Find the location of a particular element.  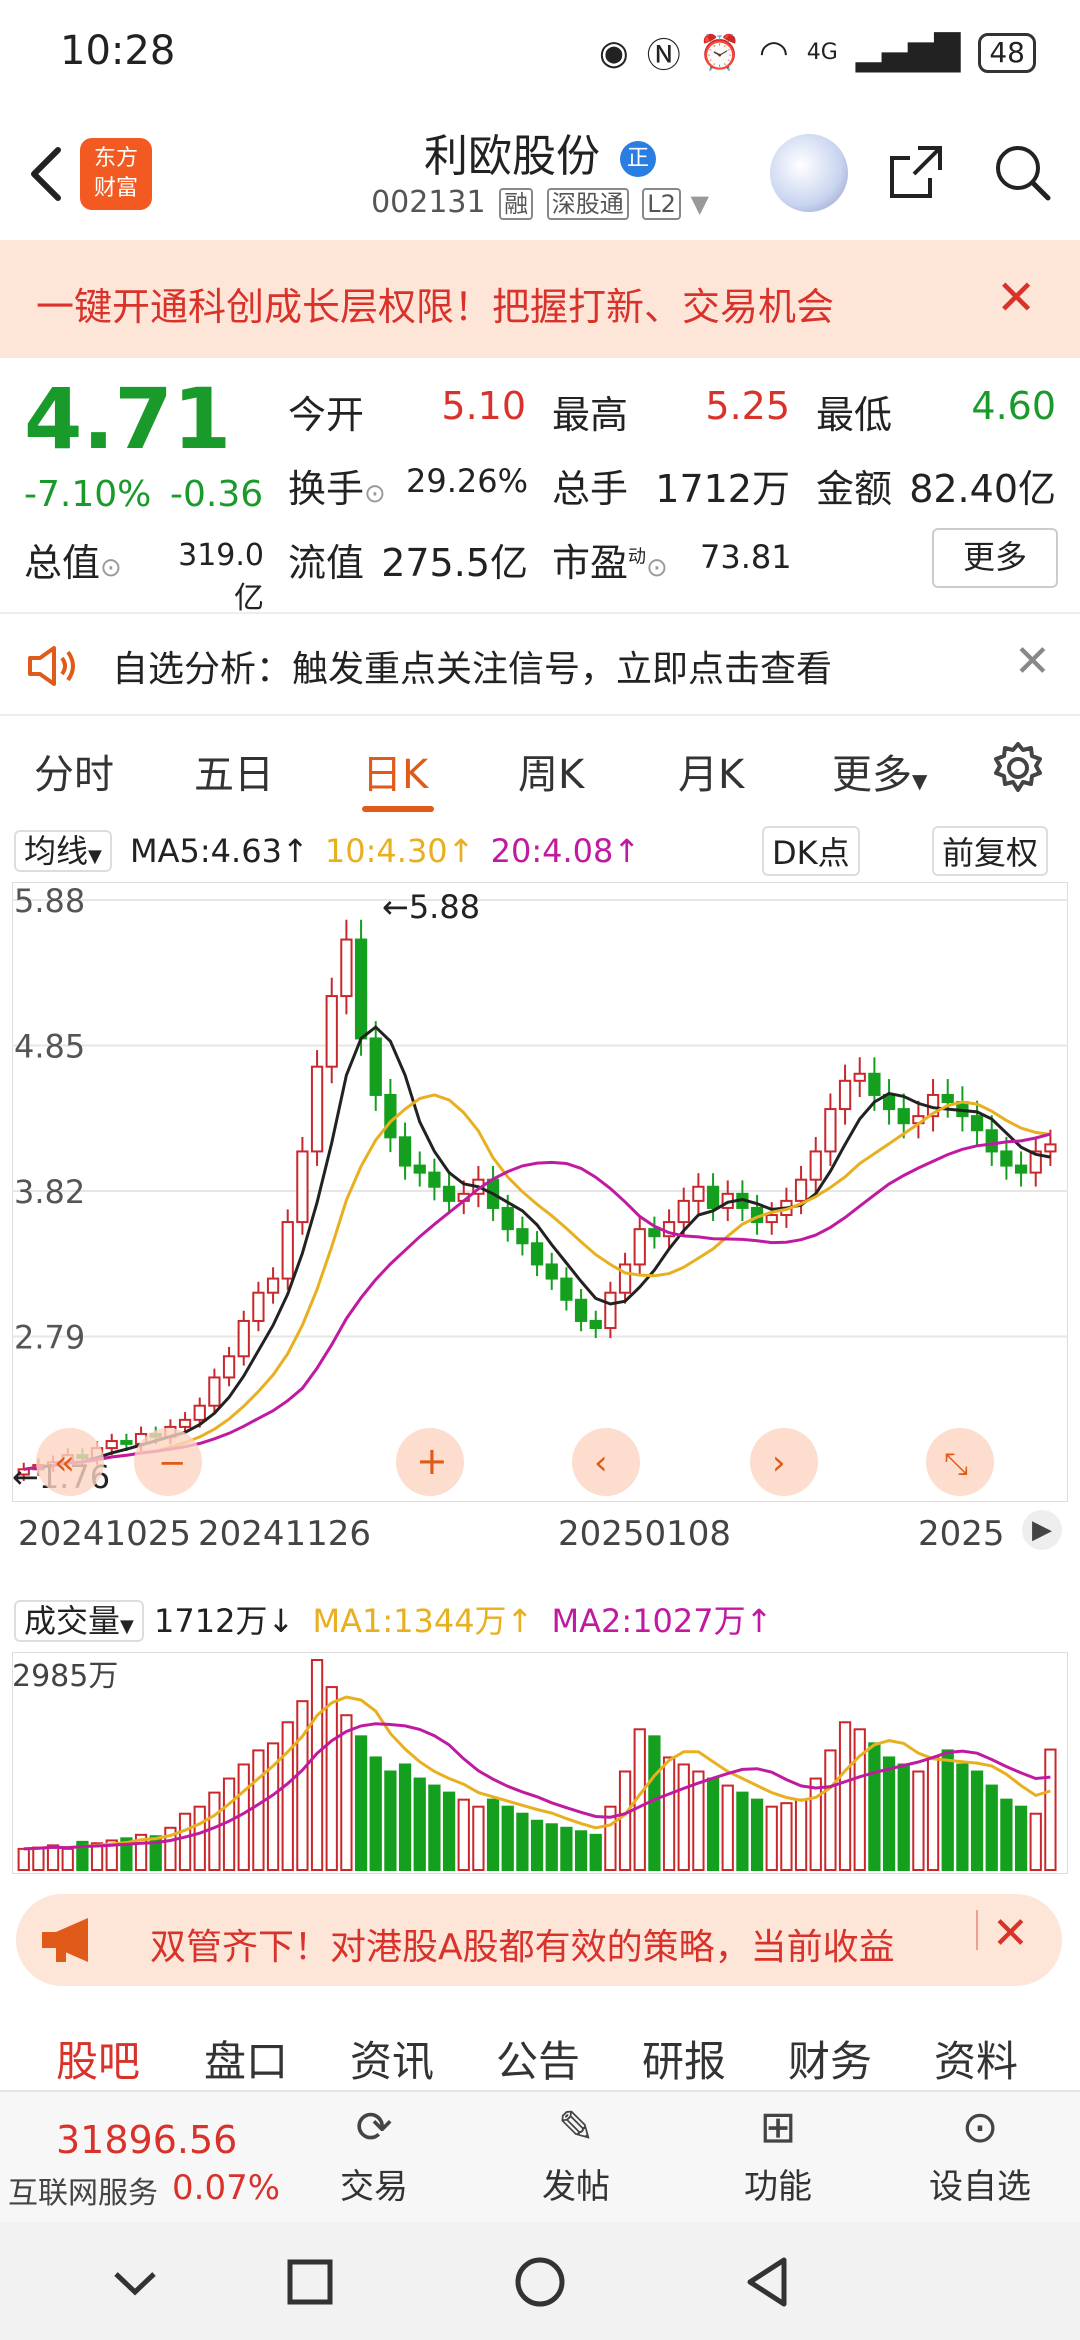

index-percent: 0.07% is located at coordinates (226, 2188).